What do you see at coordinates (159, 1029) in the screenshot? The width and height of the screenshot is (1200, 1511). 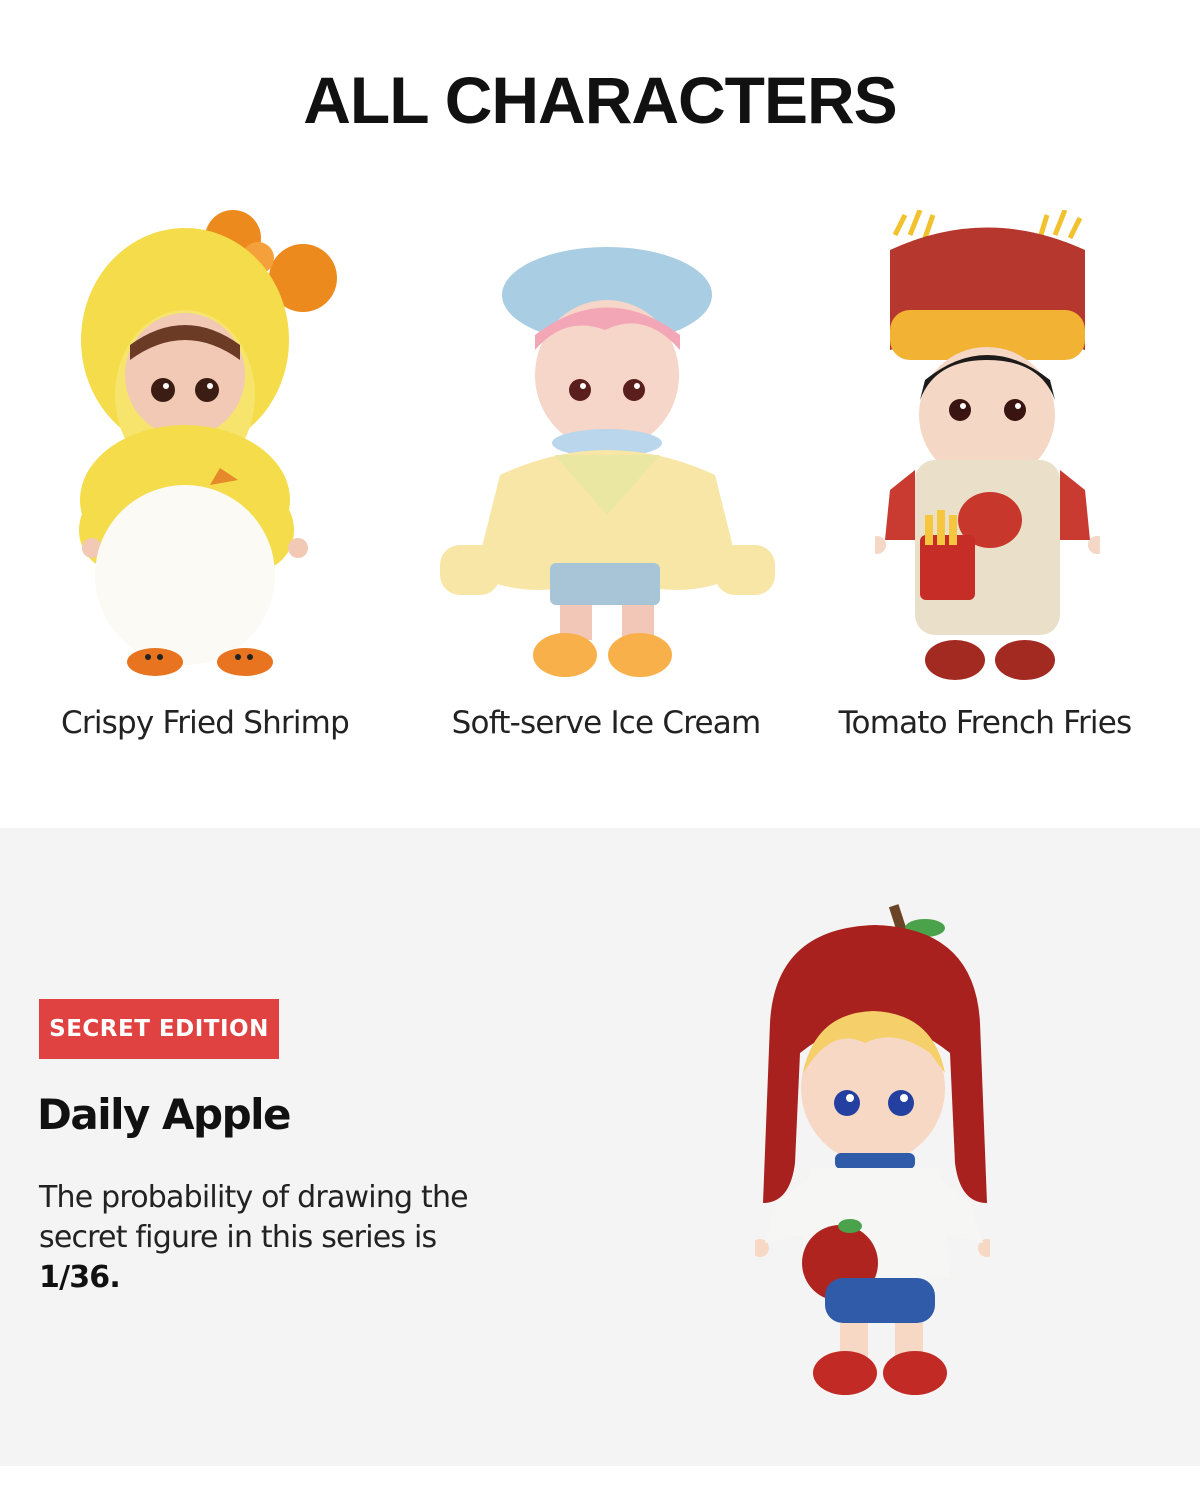 I see `secret-edition-badge: SECRET EDITION` at bounding box center [159, 1029].